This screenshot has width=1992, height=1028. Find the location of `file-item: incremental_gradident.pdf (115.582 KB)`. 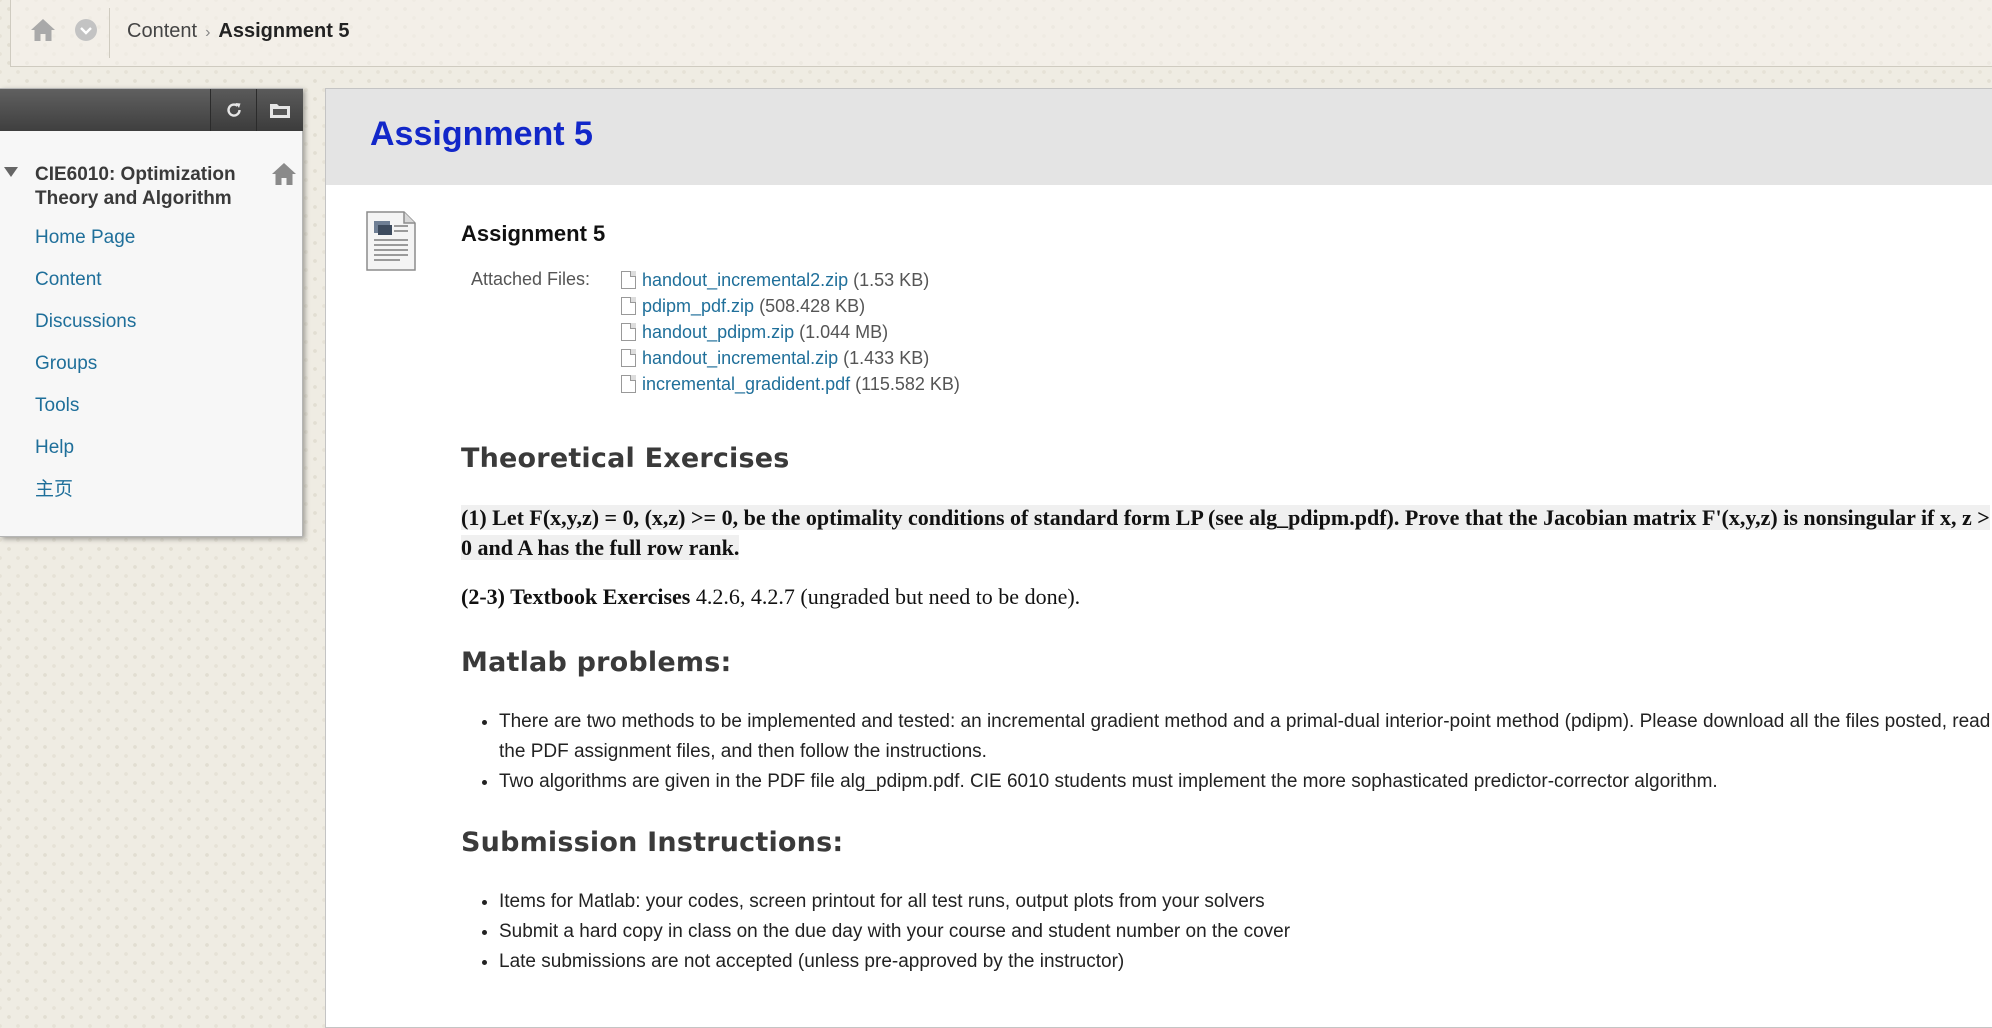

file-item: incremental_gradident.pdf (115.582 KB) is located at coordinates (790, 386).